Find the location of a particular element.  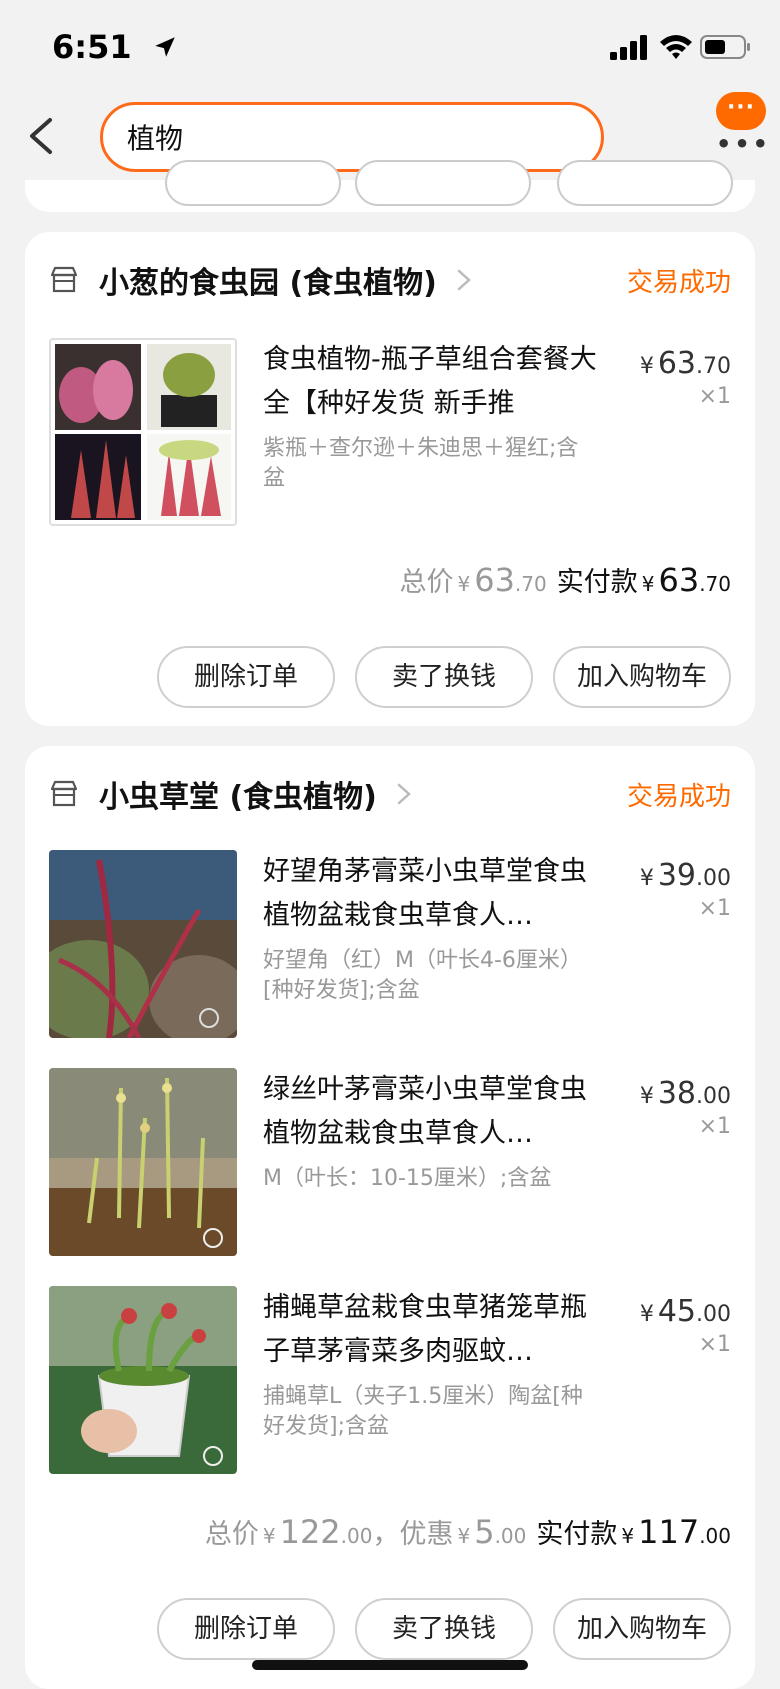

product-title: 食虫植物-瓶子草组合套餐大全【种好发货 新手推 is located at coordinates (430, 382).